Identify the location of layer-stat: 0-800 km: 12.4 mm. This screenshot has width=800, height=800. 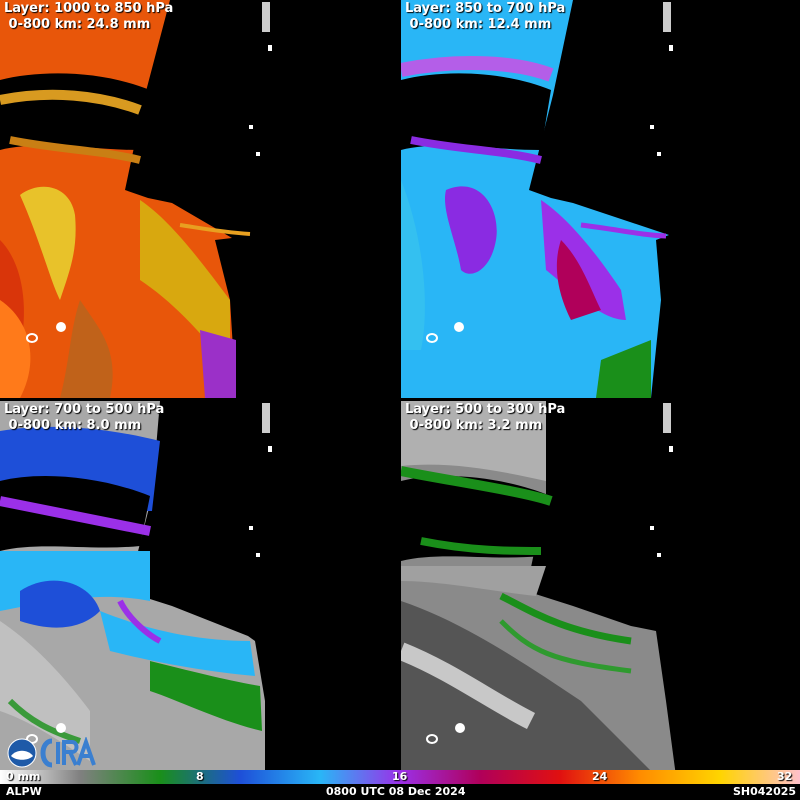
(478, 24).